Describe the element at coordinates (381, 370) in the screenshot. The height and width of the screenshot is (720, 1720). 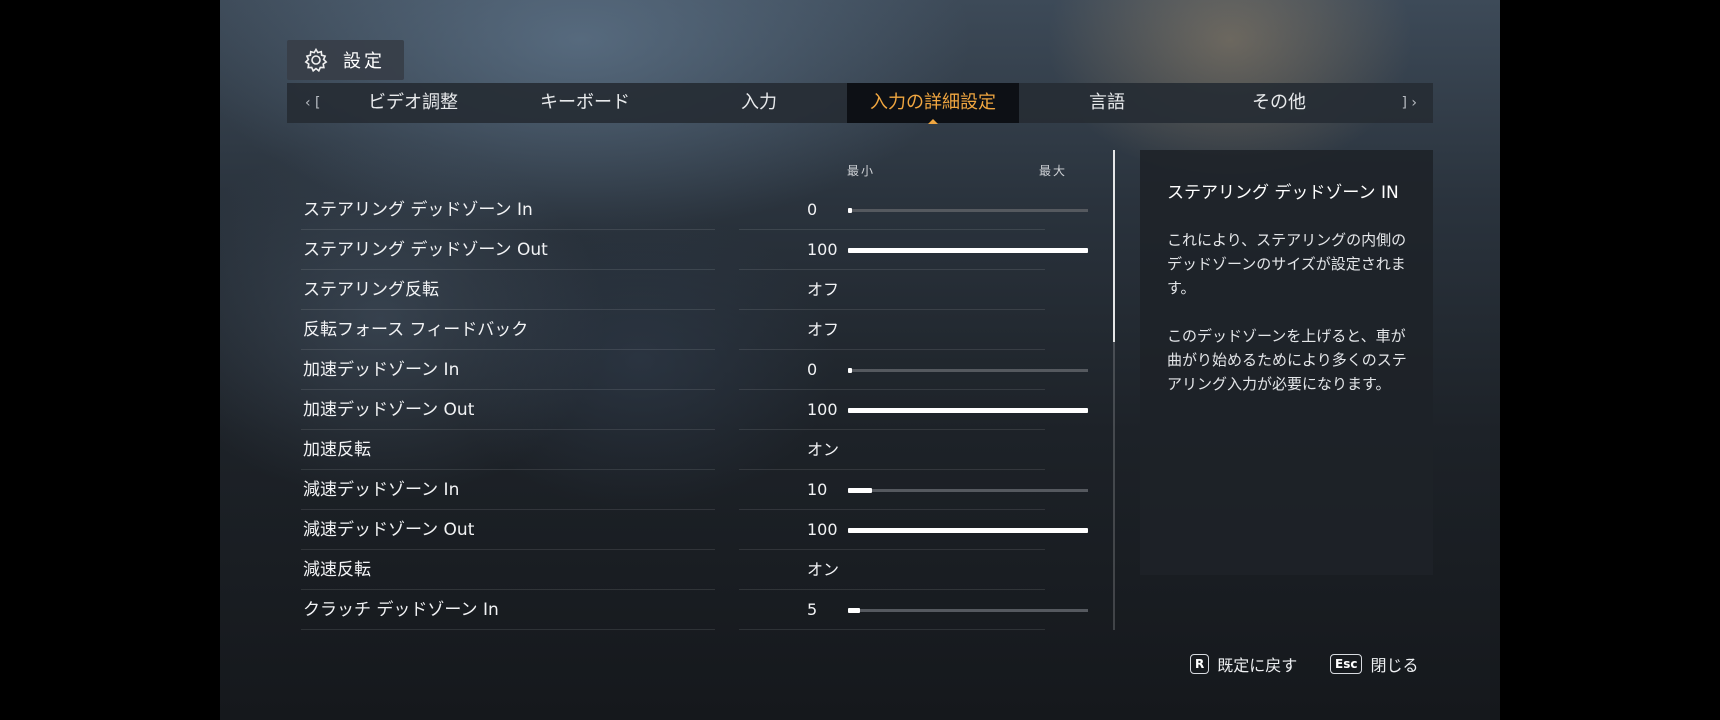
I see `setting-label: 加速デッドゾーン In` at that location.